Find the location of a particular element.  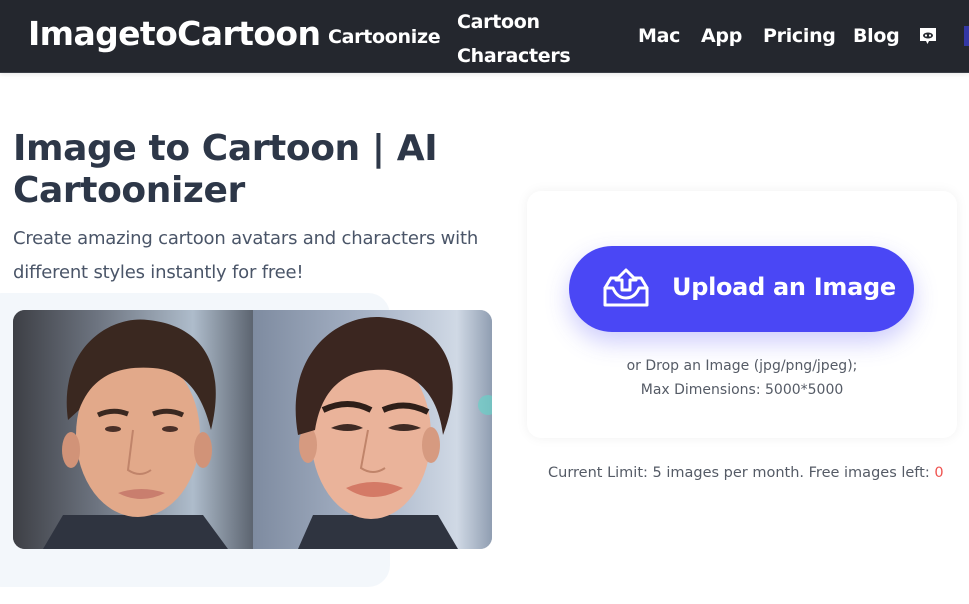

nav-mac: Mac is located at coordinates (659, 36).